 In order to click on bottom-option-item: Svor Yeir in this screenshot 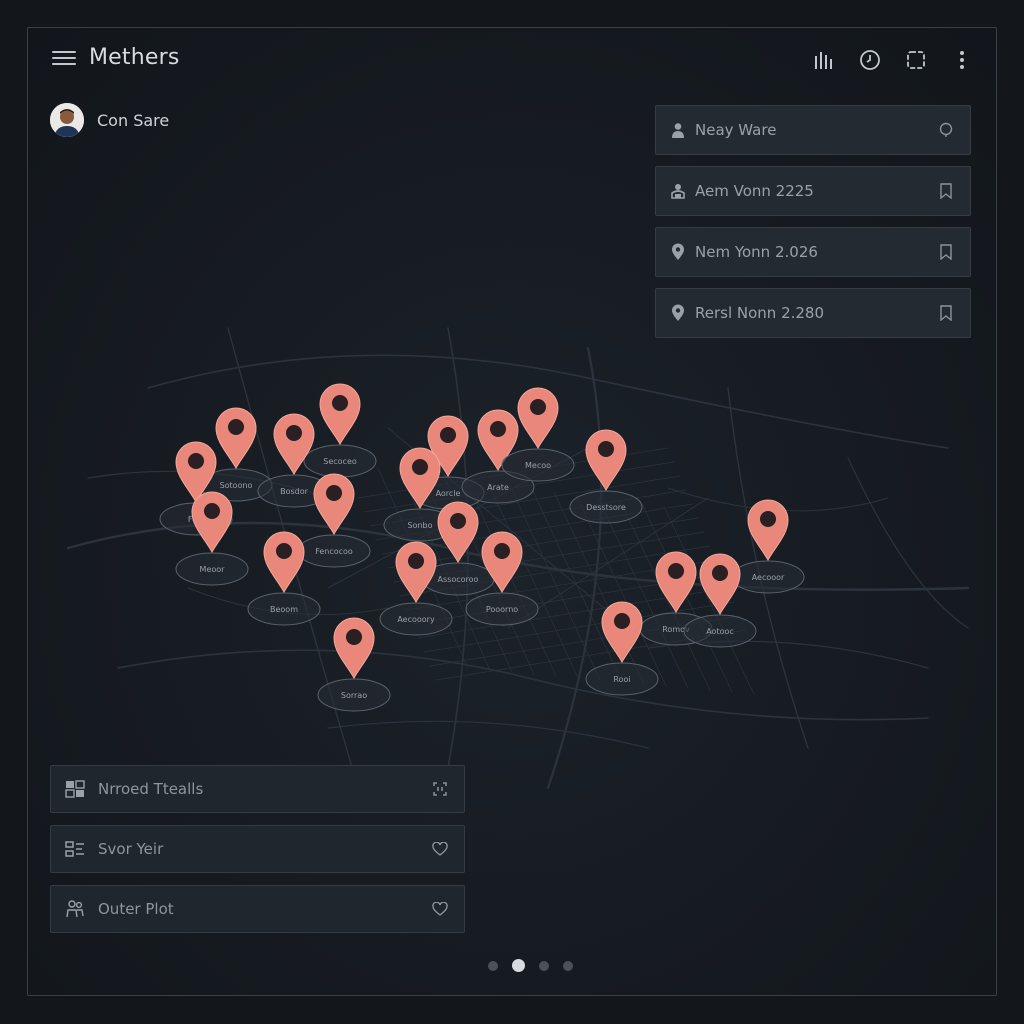, I will do `click(257, 849)`.